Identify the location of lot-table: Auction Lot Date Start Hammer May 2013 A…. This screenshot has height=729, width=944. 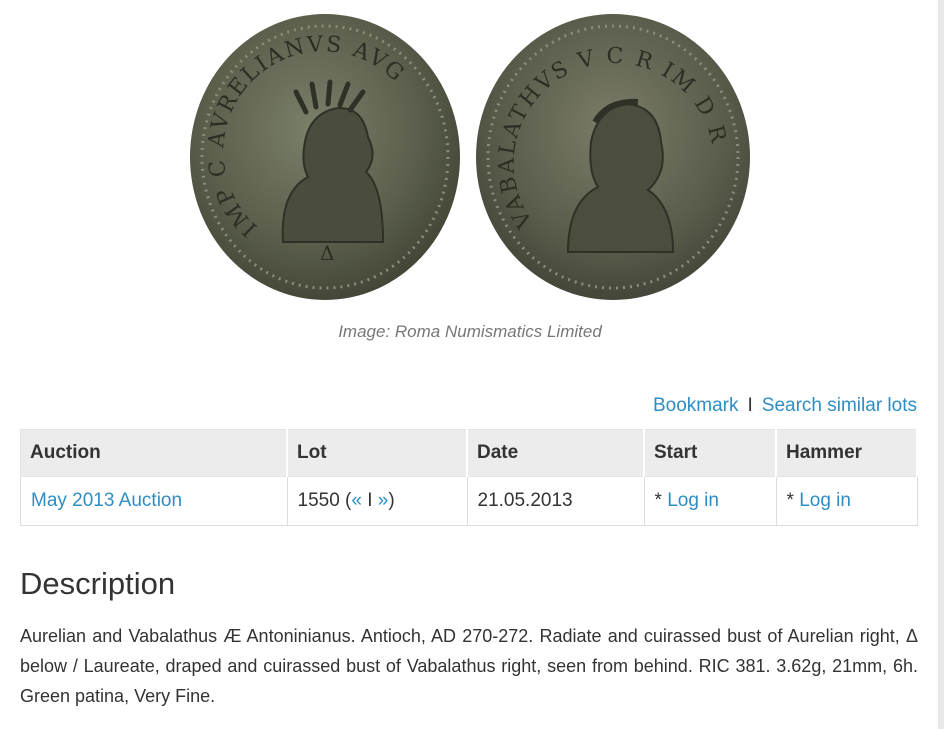
(469, 477).